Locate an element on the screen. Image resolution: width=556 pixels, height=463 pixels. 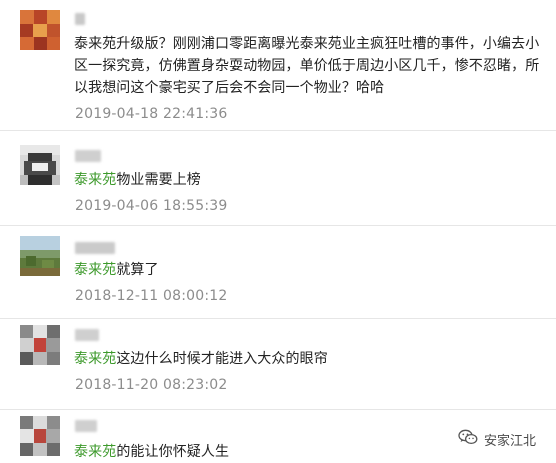
comment-body: 就算了 is located at coordinates (137, 270).